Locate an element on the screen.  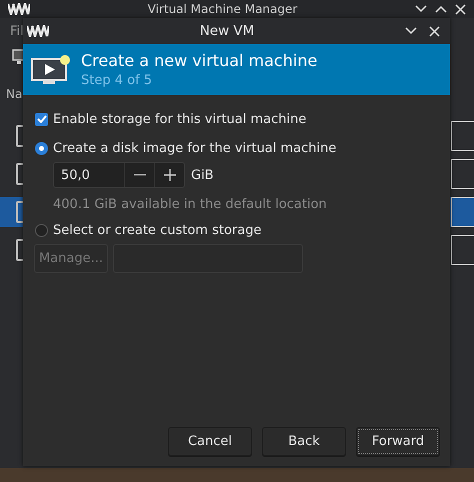
dialog-title: New VM is located at coordinates (227, 31).